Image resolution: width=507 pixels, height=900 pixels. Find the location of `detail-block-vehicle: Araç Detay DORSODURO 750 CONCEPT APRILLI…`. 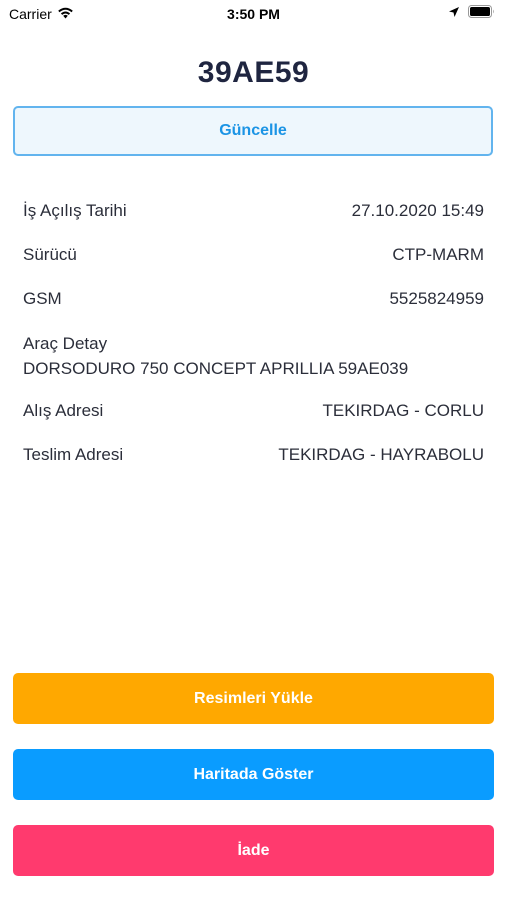

detail-block-vehicle: Araç Detay DORSODURO 750 CONCEPT APRILLI… is located at coordinates (253, 356).